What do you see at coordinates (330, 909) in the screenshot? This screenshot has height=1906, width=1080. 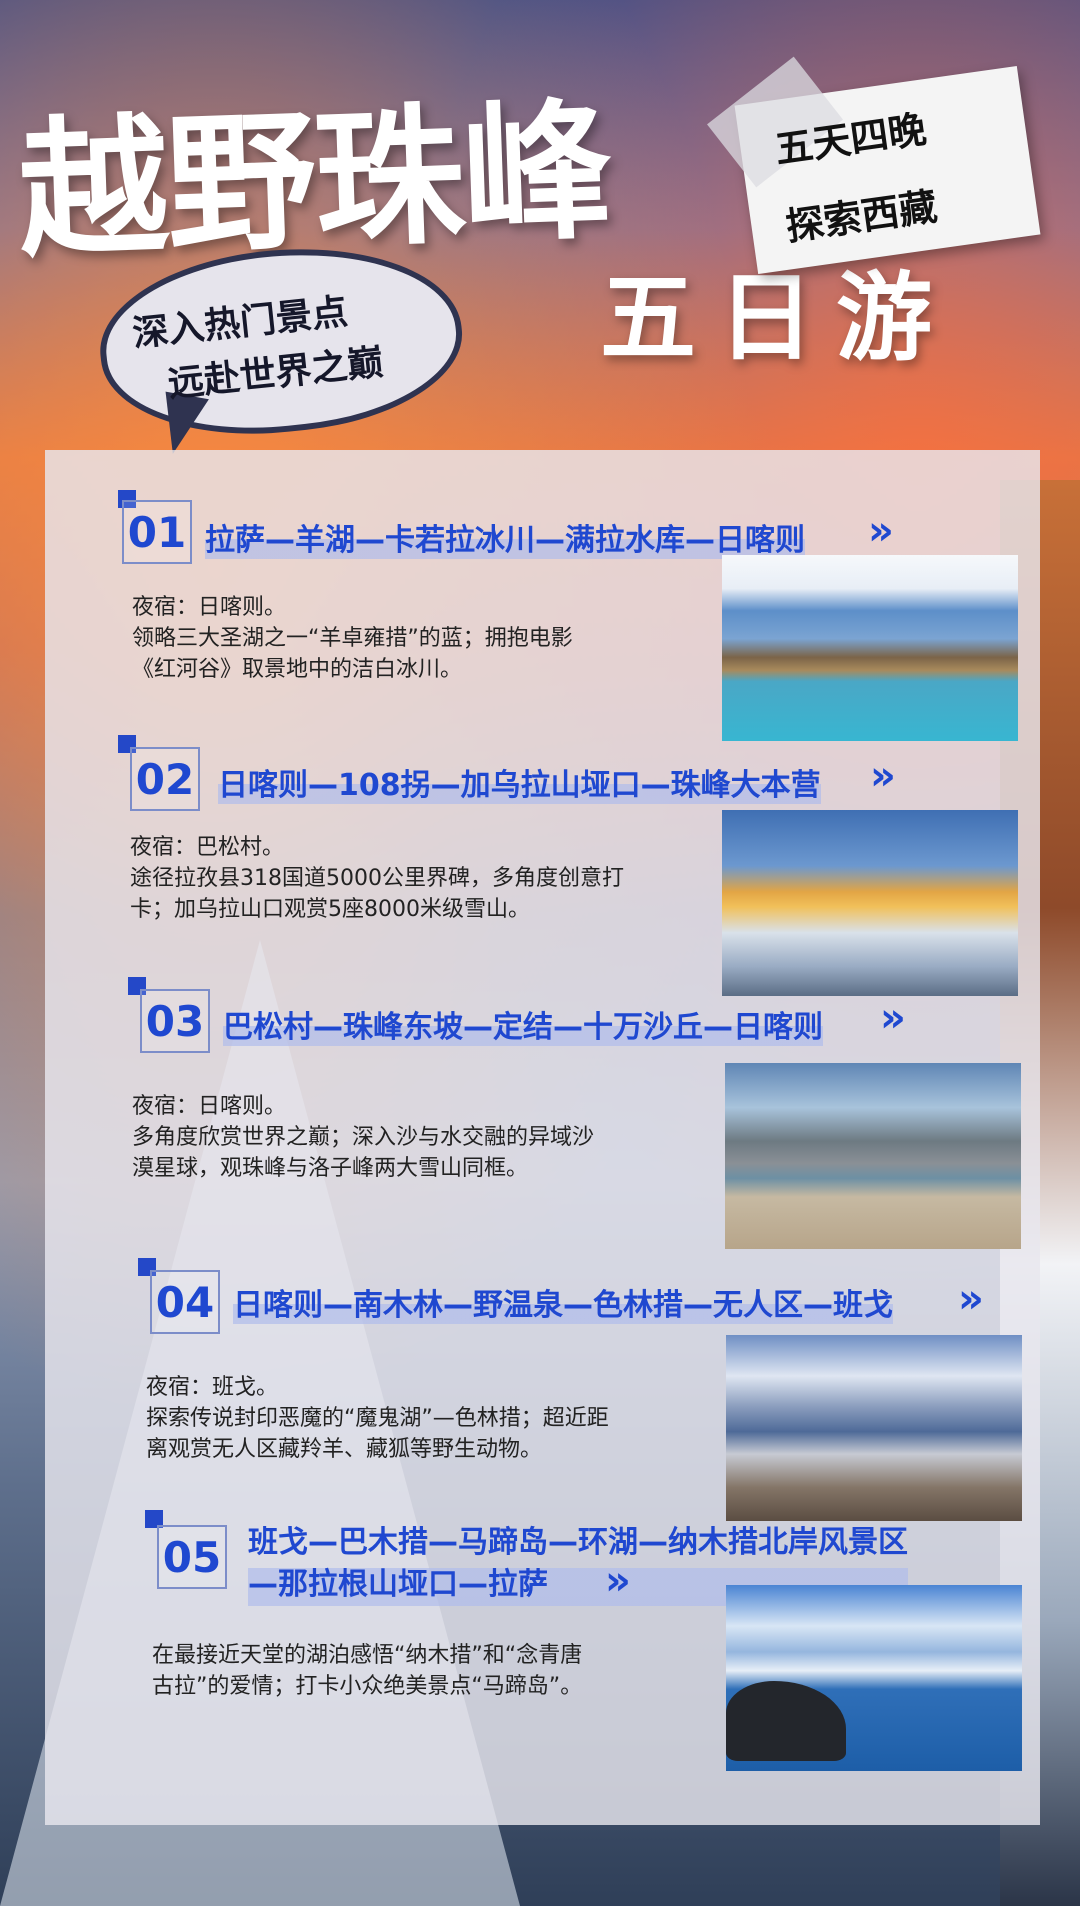 I see `desc-line: 卡；加乌拉山口观赏5座8000米级雪山。` at bounding box center [330, 909].